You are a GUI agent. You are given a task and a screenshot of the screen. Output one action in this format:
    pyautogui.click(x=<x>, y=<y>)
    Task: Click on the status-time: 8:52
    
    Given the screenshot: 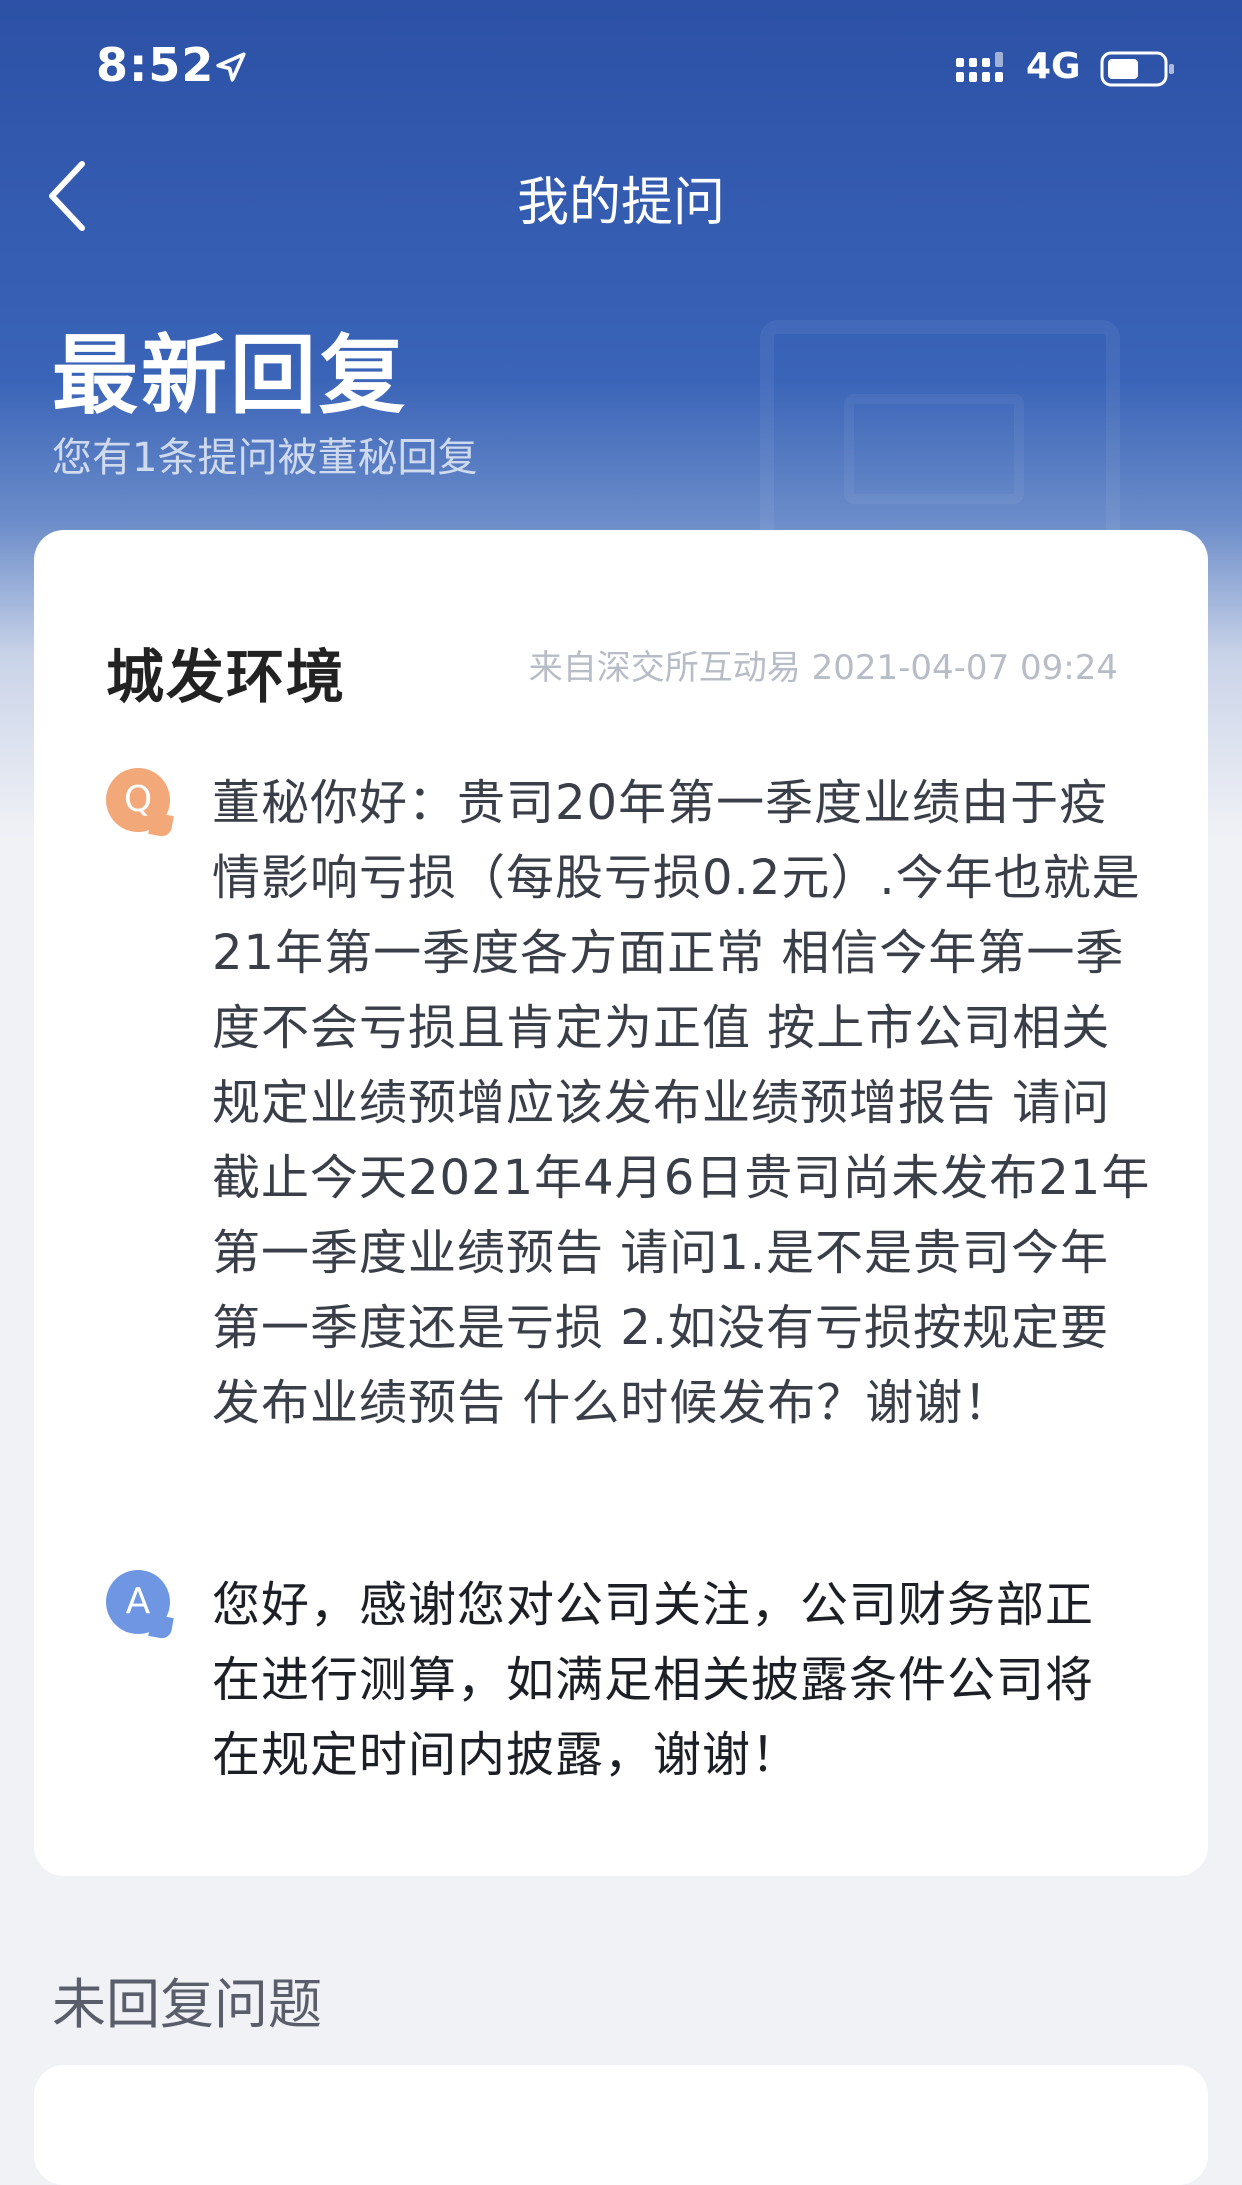 What is the action you would take?
    pyautogui.click(x=155, y=65)
    